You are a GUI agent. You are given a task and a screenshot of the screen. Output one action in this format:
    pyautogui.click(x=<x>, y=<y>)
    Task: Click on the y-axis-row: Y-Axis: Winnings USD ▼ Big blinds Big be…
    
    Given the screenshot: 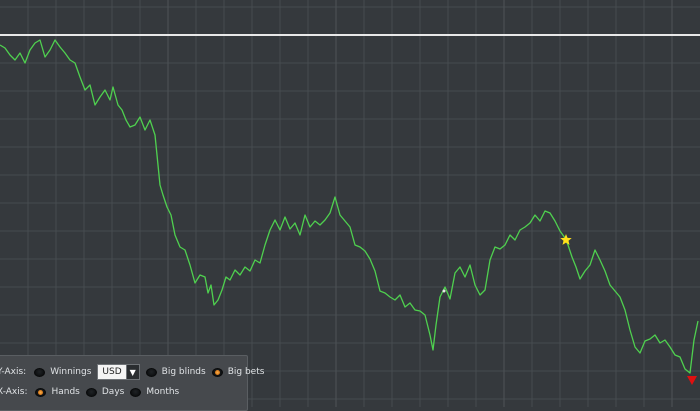 What is the action you would take?
    pyautogui.click(x=135, y=372)
    